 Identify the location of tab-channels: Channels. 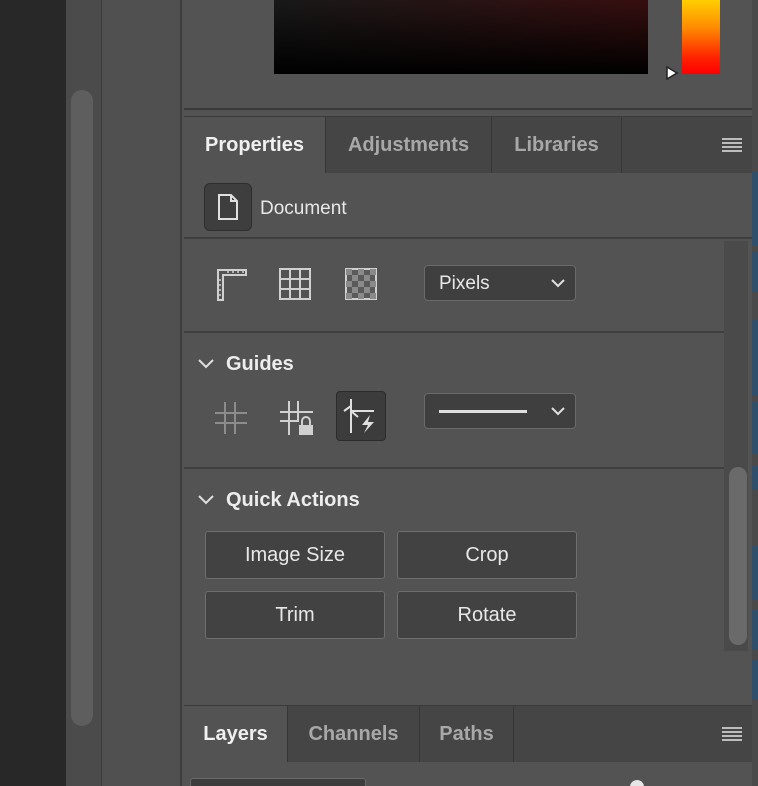
(354, 734).